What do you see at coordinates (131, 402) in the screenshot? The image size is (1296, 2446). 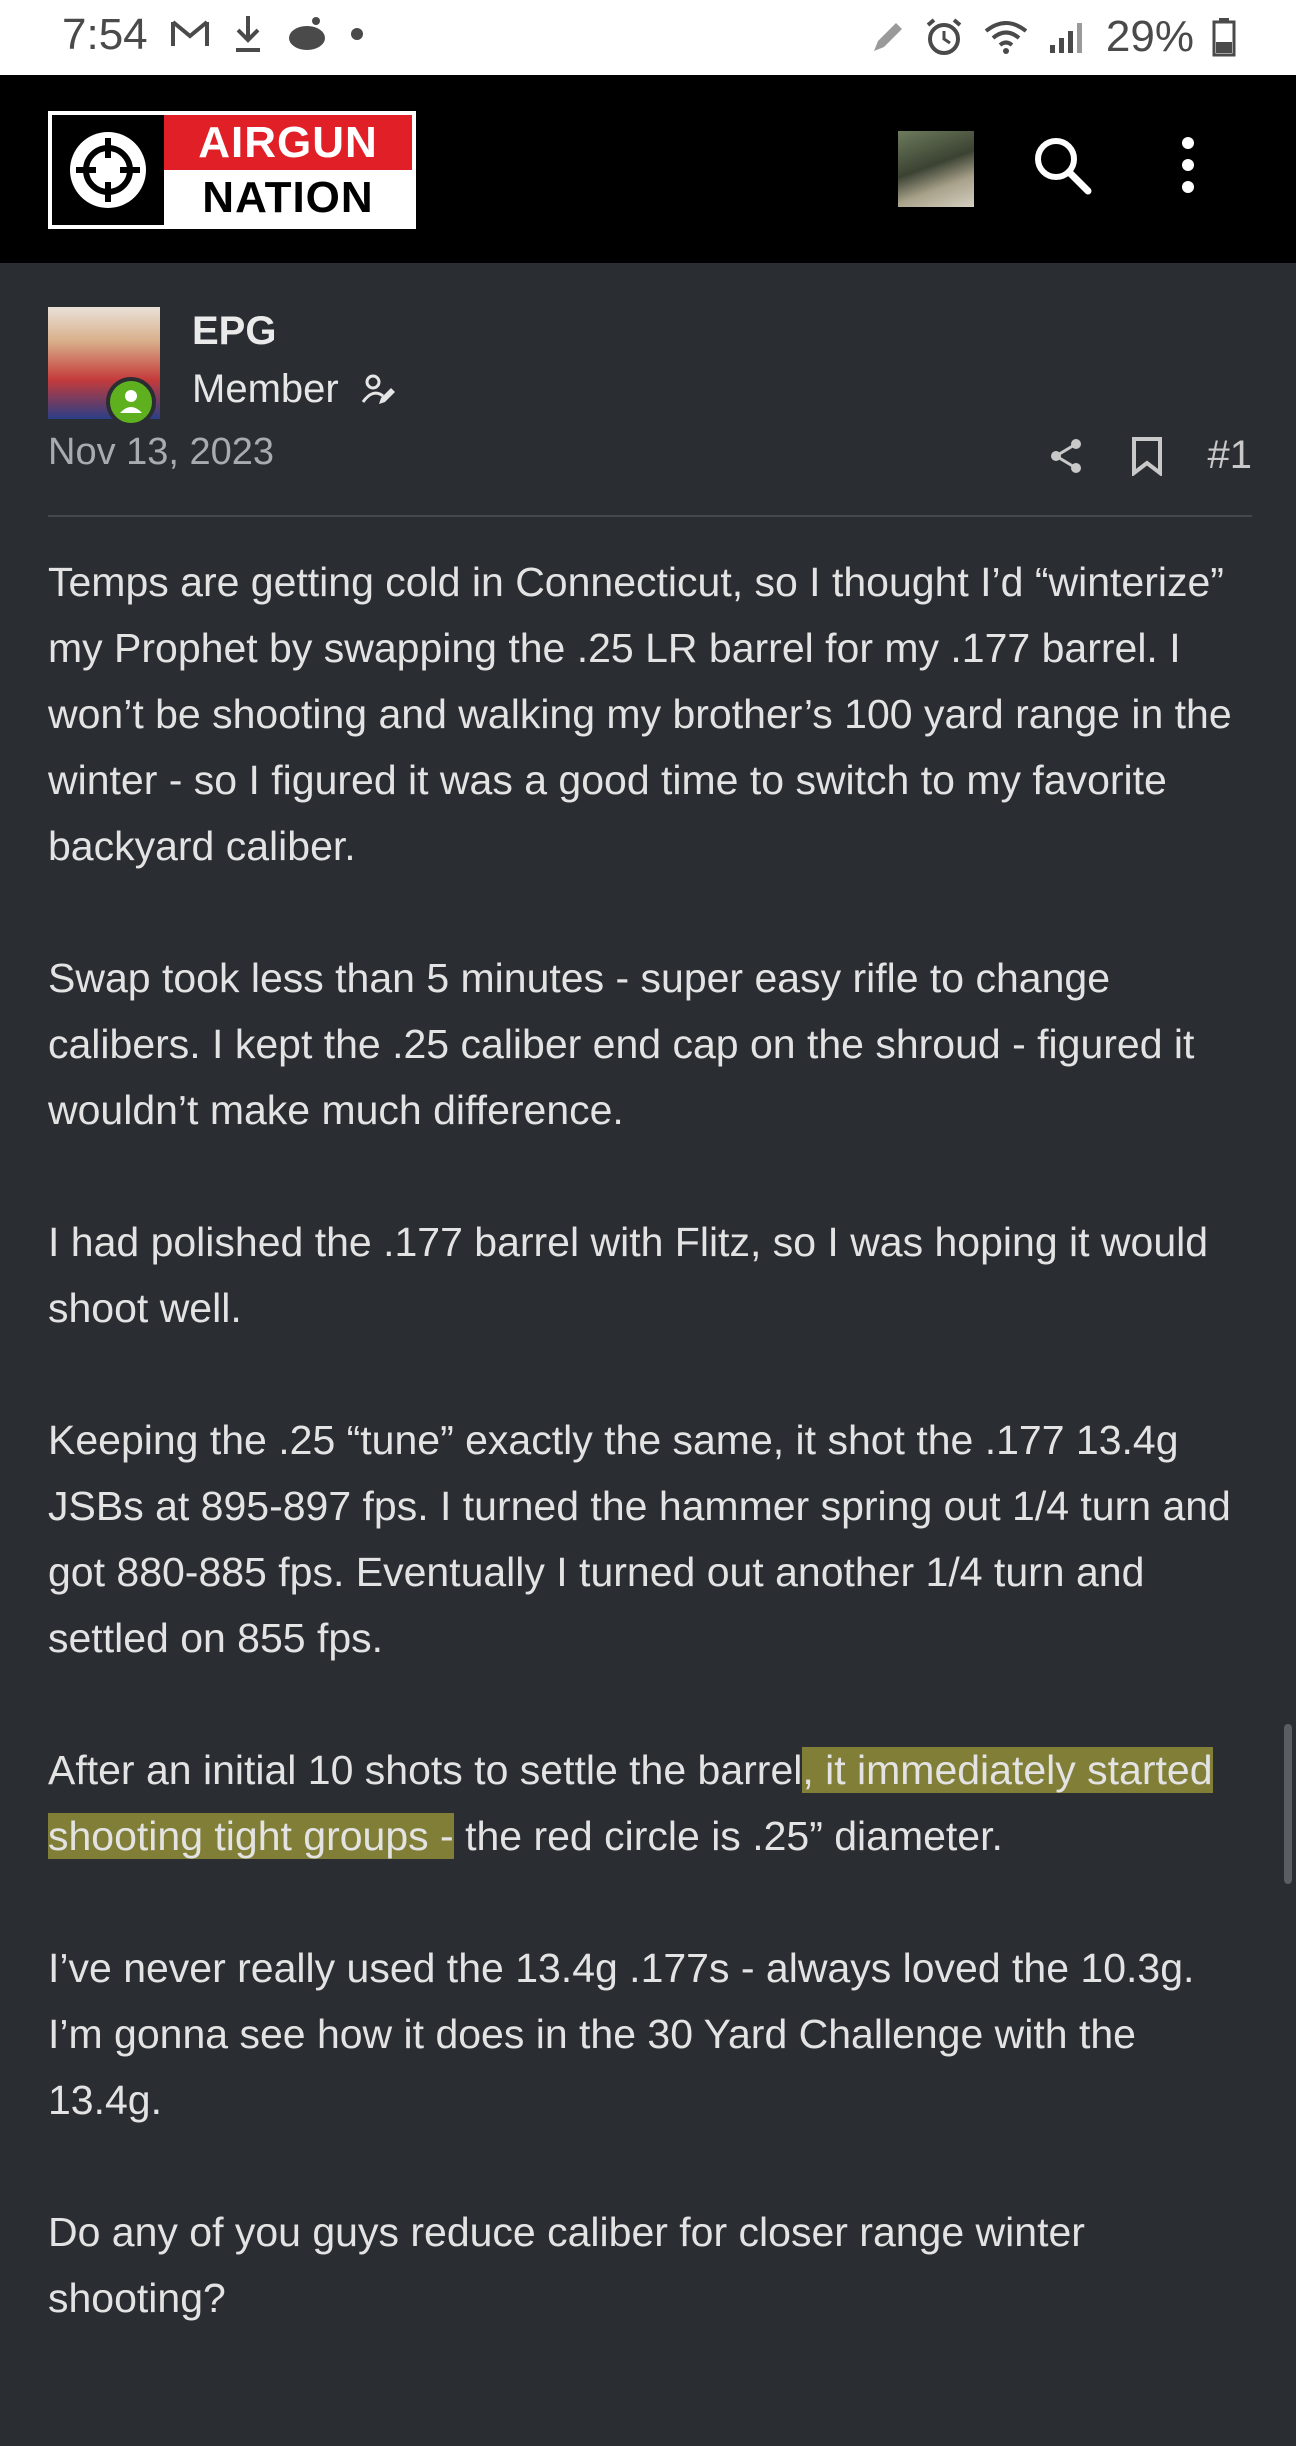 I see `online-status-icon` at bounding box center [131, 402].